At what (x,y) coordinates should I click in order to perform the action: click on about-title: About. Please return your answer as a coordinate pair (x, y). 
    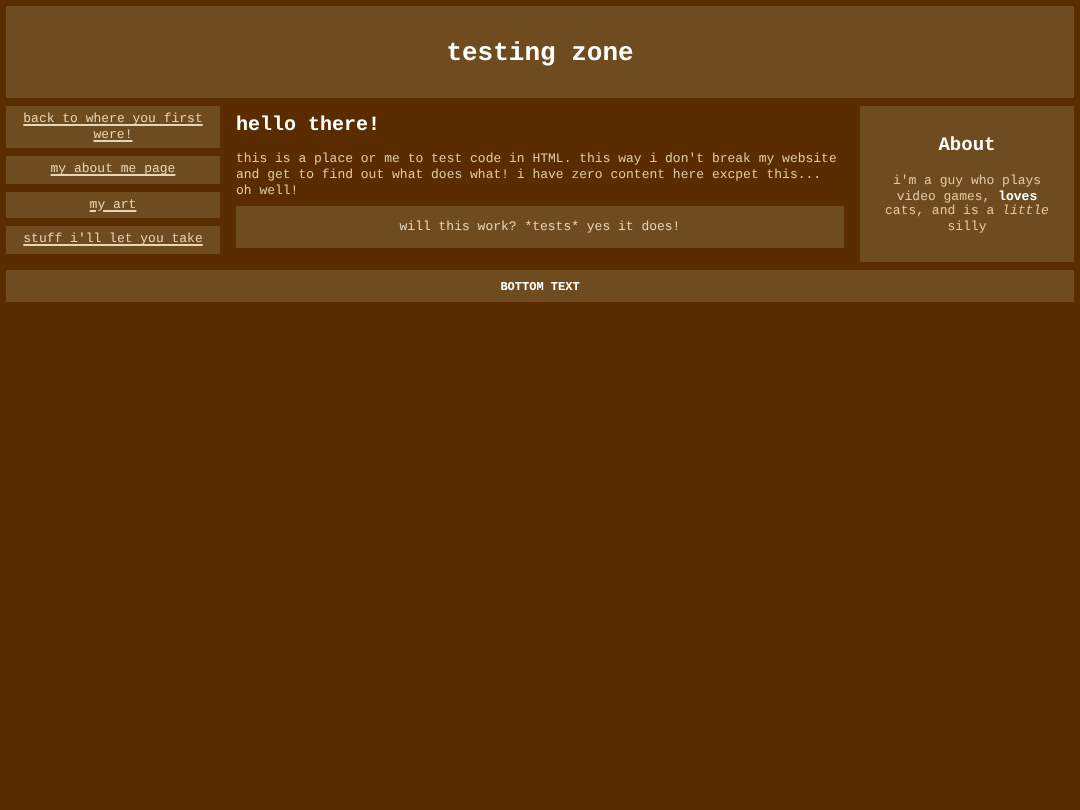
    Looking at the image, I should click on (967, 145).